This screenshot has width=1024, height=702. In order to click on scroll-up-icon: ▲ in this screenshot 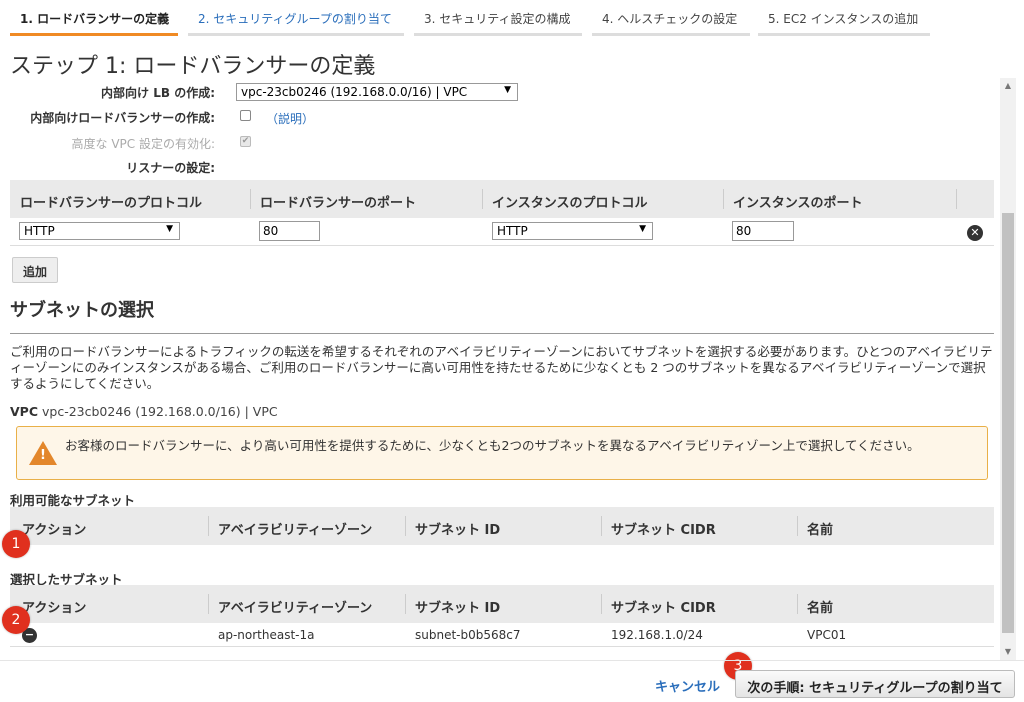, I will do `click(1008, 86)`.